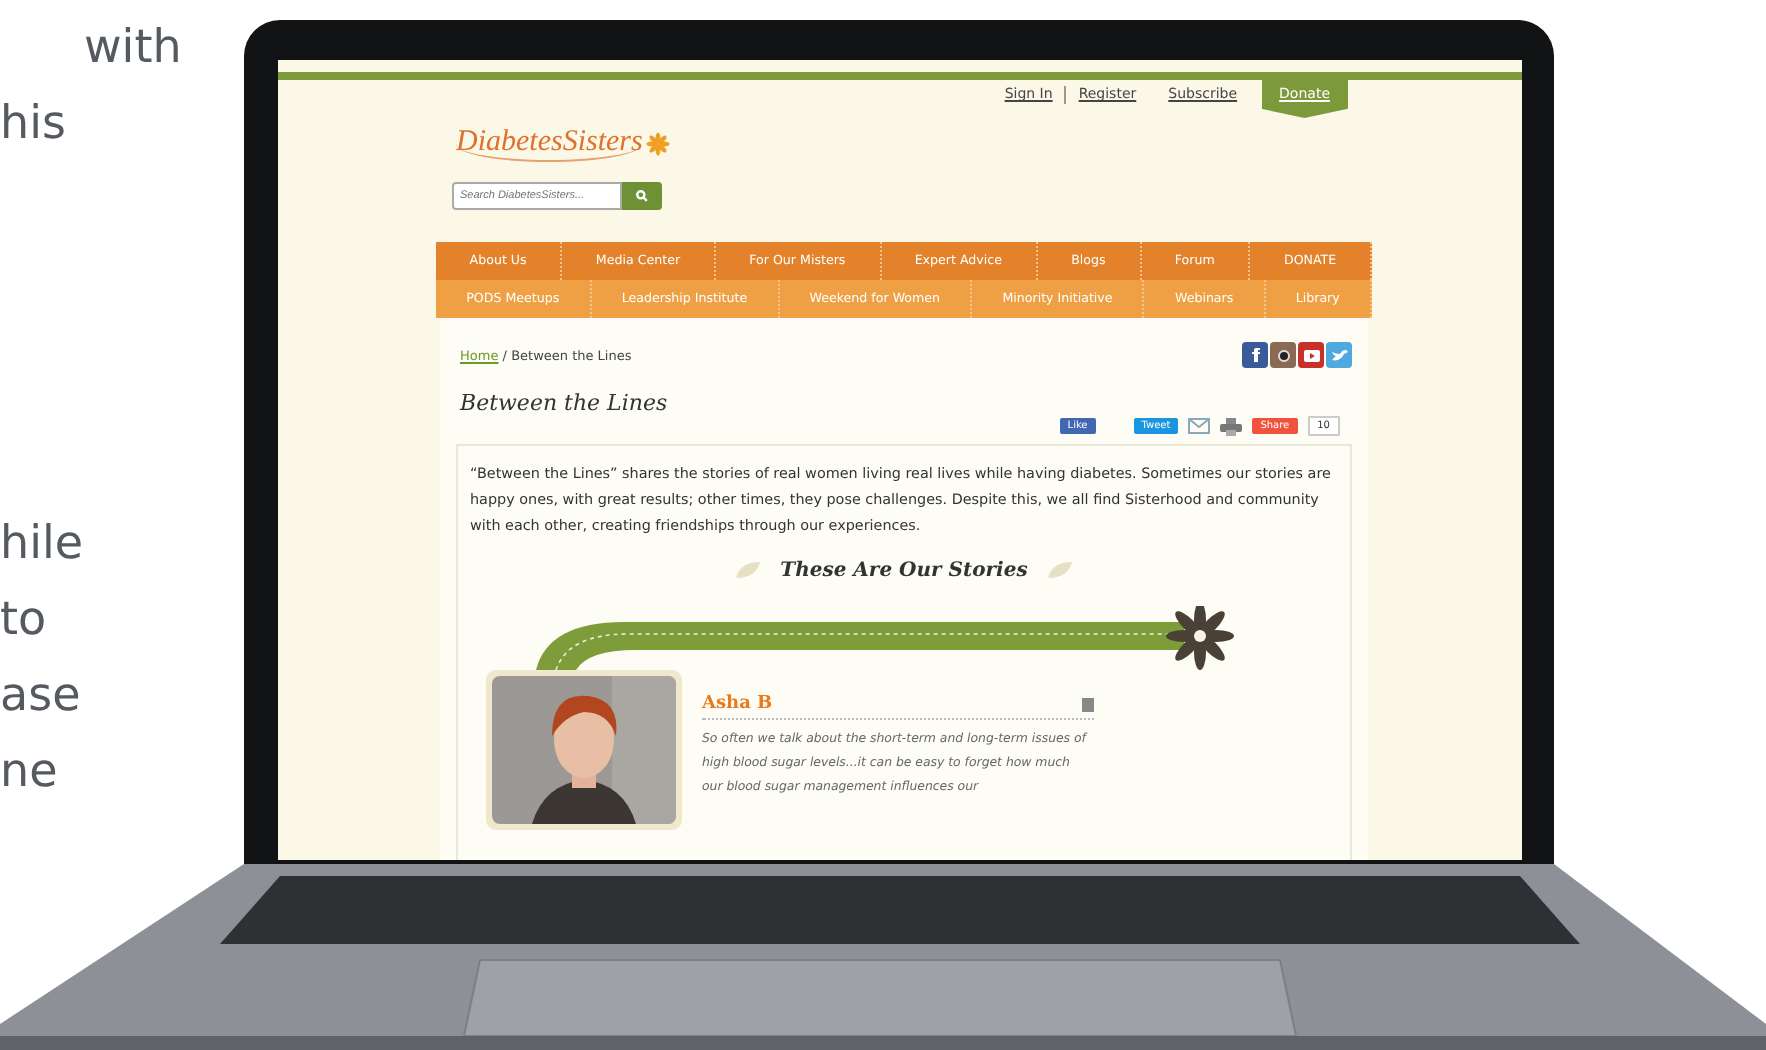  What do you see at coordinates (1283, 355) in the screenshot?
I see `camera-icon` at bounding box center [1283, 355].